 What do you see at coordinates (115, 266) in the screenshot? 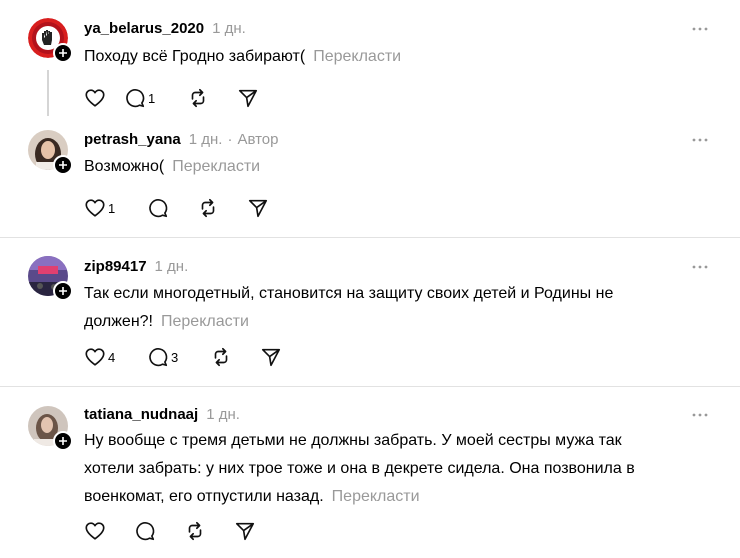
I see `username: zip89417` at bounding box center [115, 266].